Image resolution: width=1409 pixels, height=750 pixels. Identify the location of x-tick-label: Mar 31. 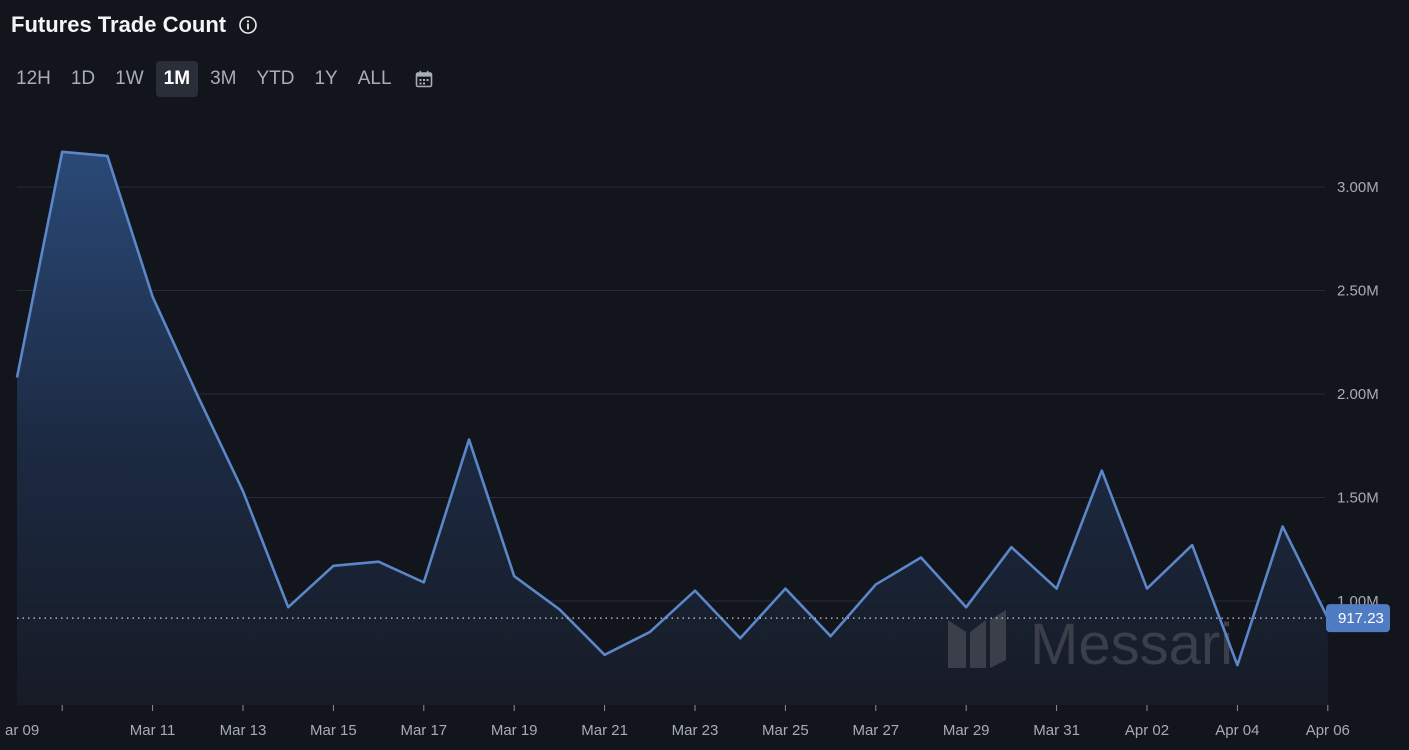
(1056, 730).